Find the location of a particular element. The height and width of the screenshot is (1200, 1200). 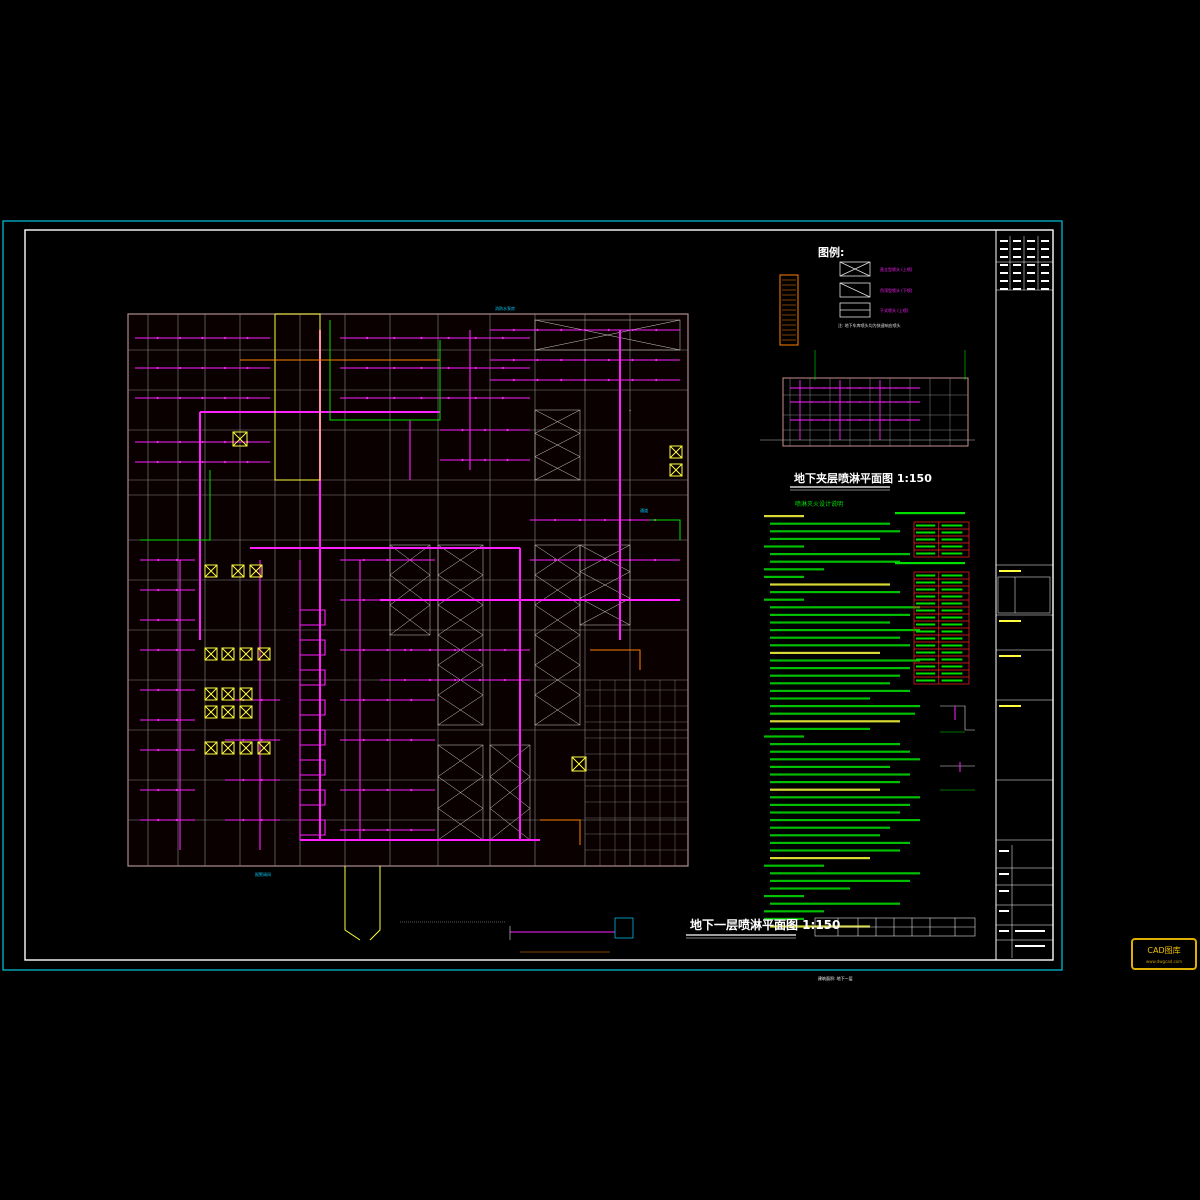

logo-text: CAD图库 is located at coordinates (1164, 950).